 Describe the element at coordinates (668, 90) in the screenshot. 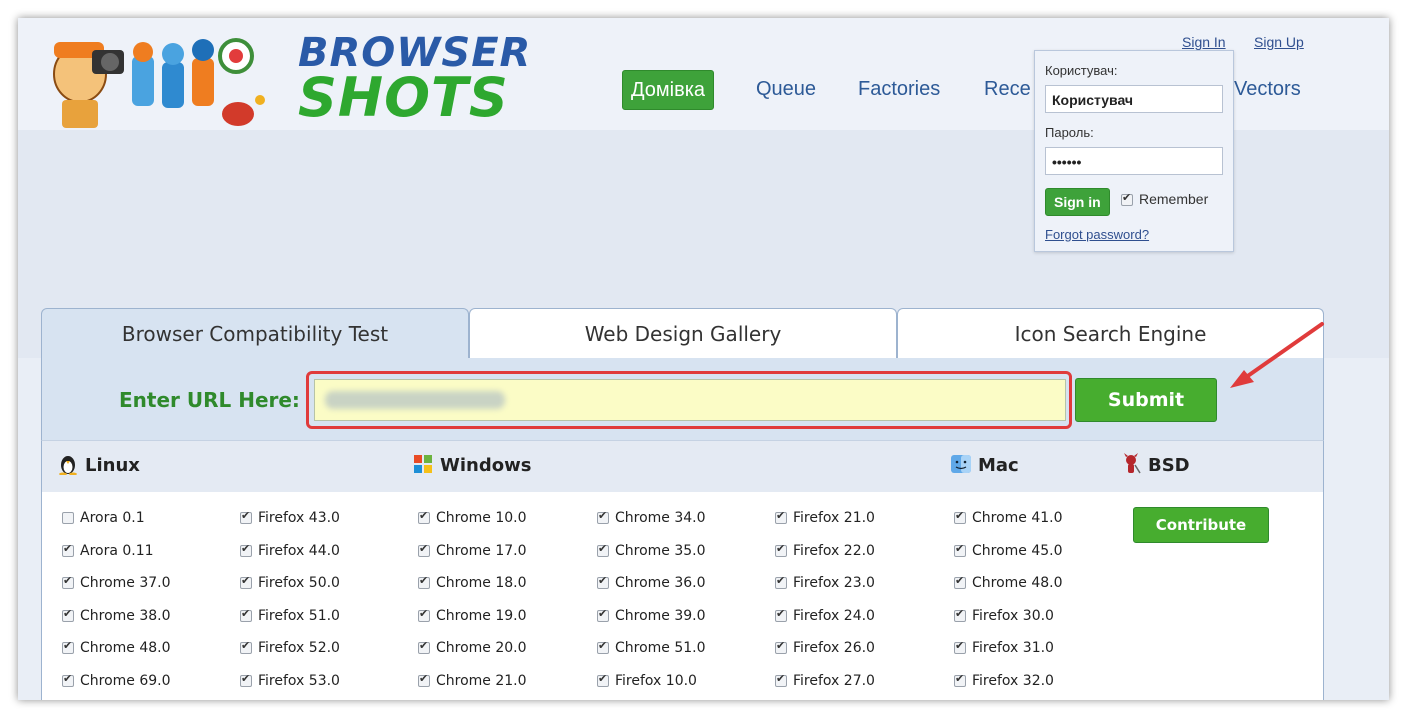

I see `nav-home: Домівка` at that location.